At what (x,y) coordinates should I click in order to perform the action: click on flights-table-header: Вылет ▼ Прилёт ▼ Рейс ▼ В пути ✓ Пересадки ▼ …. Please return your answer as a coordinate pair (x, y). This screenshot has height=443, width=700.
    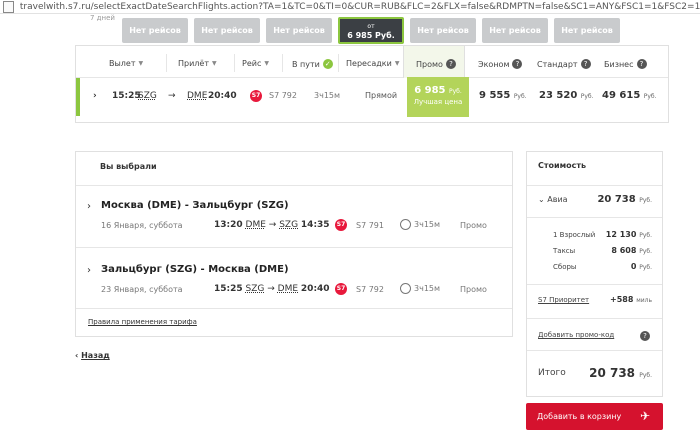
    Looking at the image, I should click on (372, 62).